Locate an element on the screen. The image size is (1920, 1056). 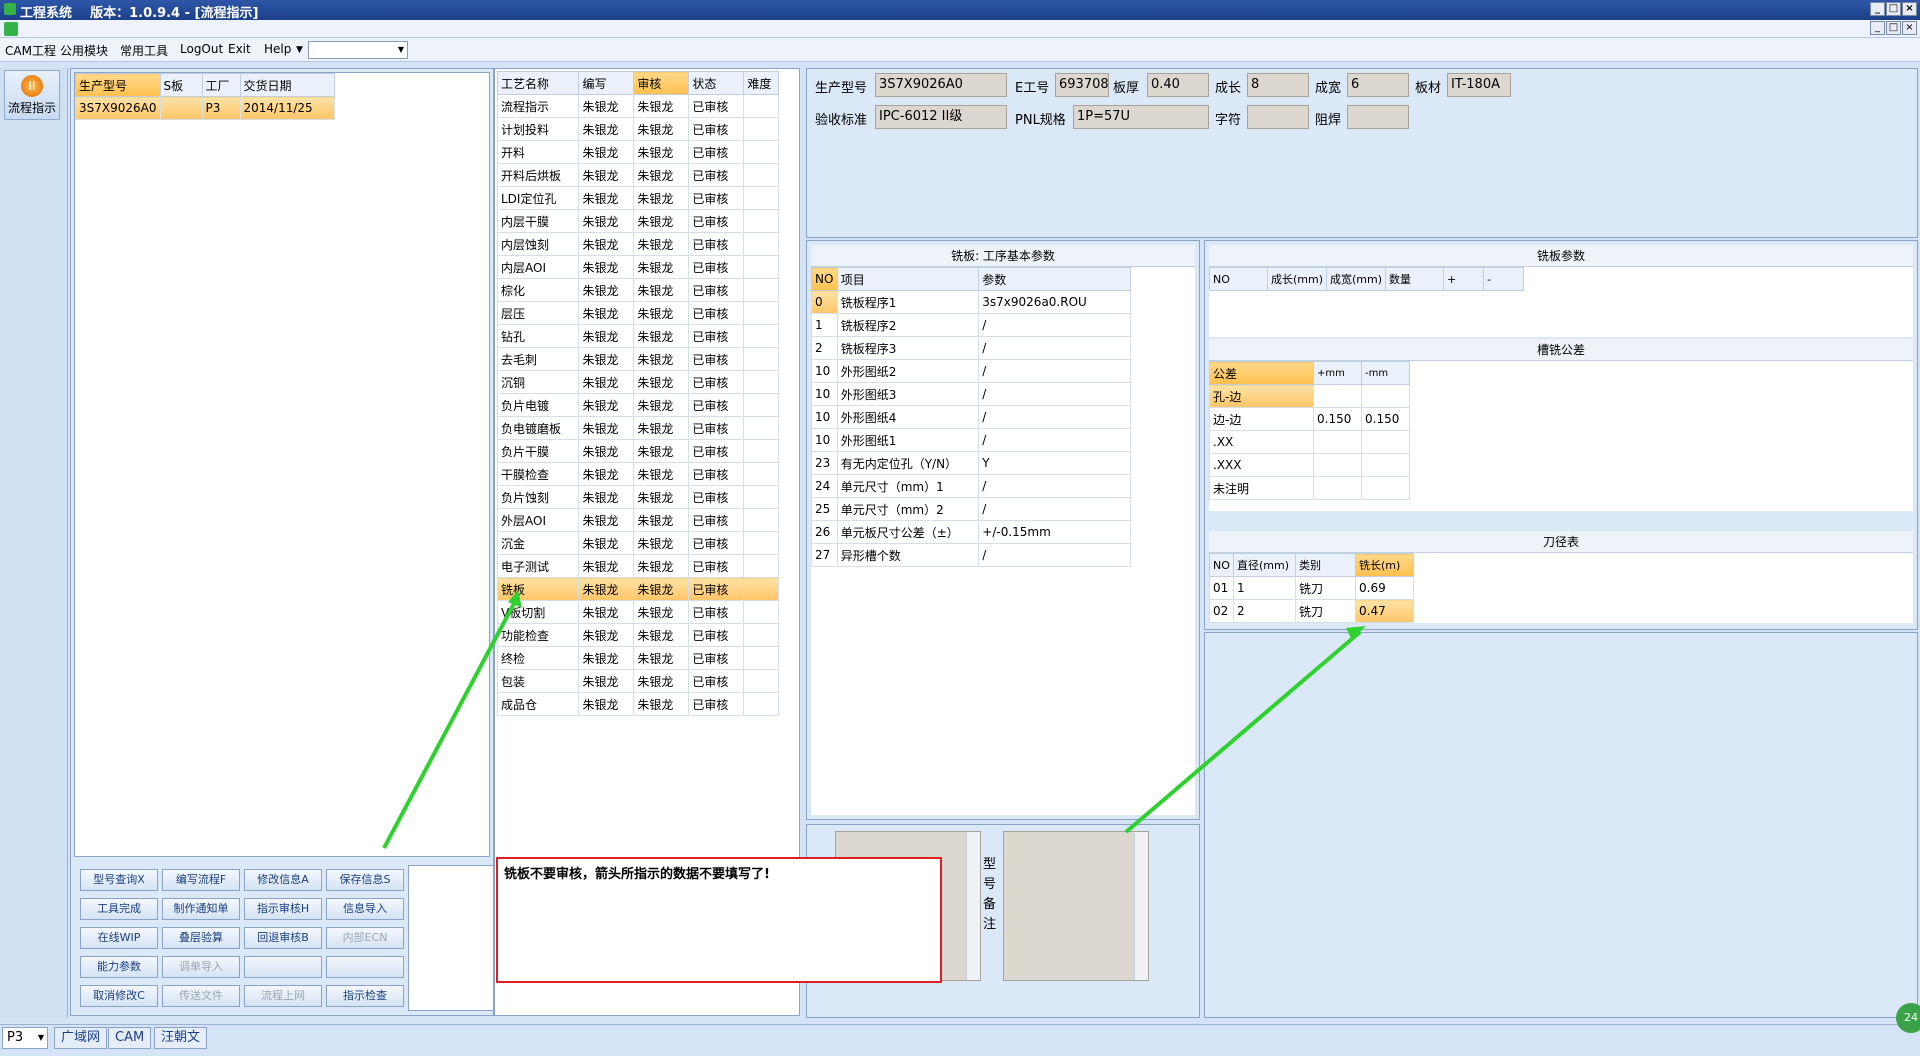
arrow-line-right is located at coordinates (1243, 732).